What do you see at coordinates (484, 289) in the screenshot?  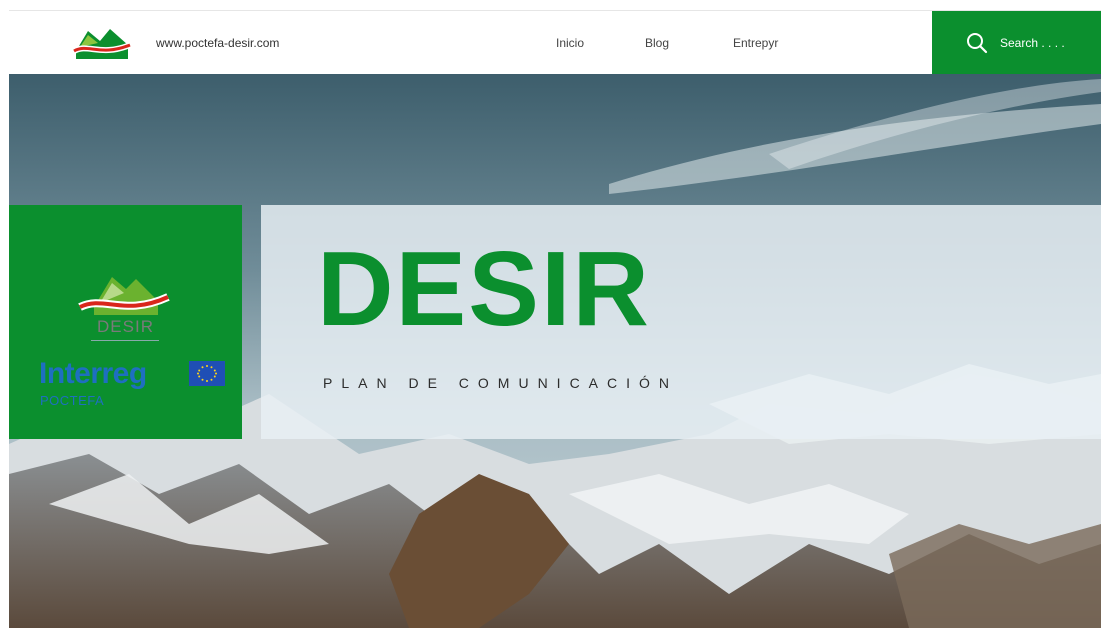 I see `page-title: DESIR` at bounding box center [484, 289].